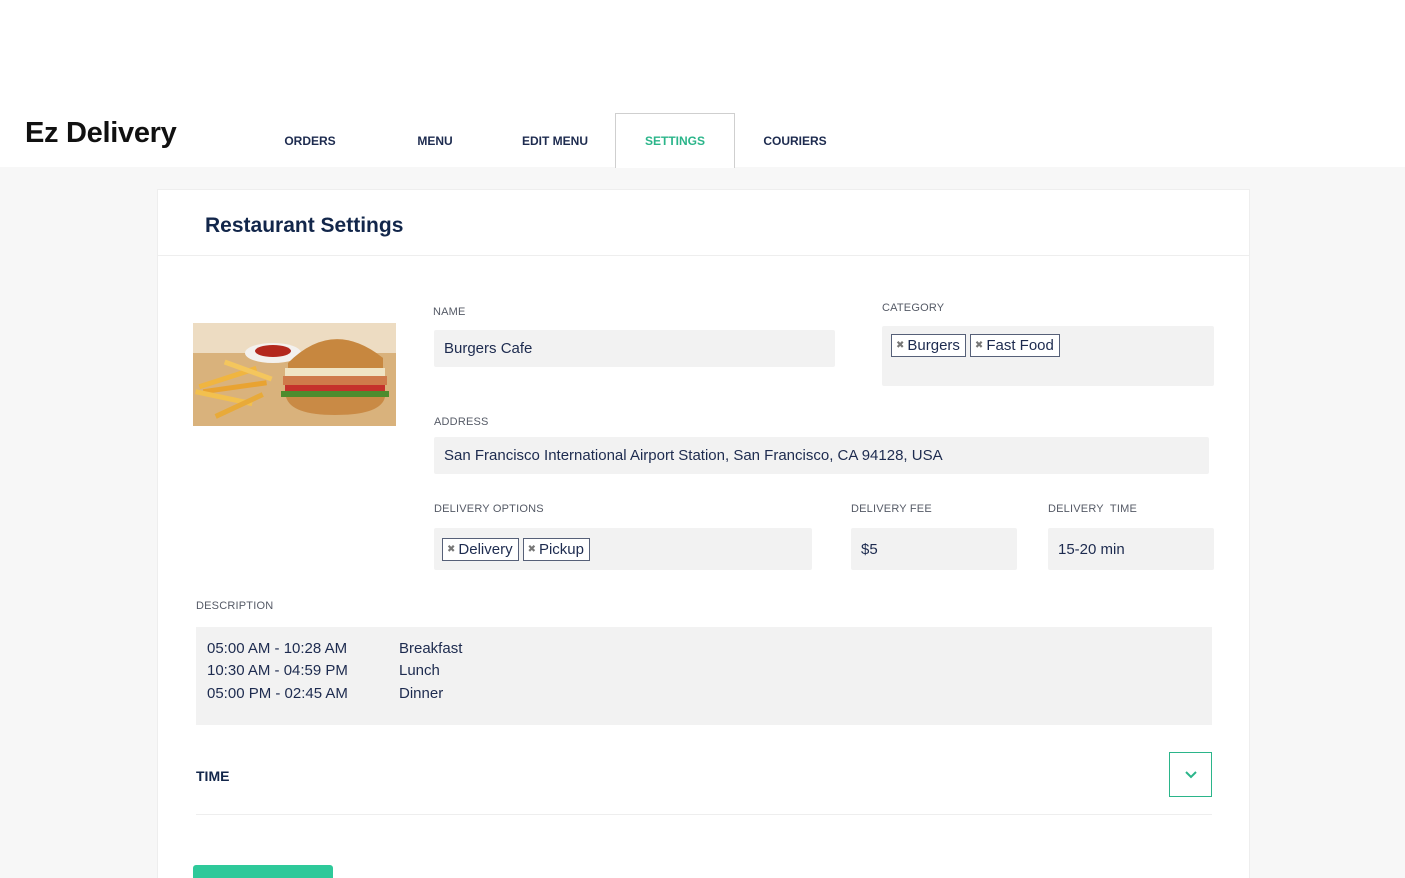  Describe the element at coordinates (703, 223) in the screenshot. I see `card-header: Restaurant Settings` at that location.